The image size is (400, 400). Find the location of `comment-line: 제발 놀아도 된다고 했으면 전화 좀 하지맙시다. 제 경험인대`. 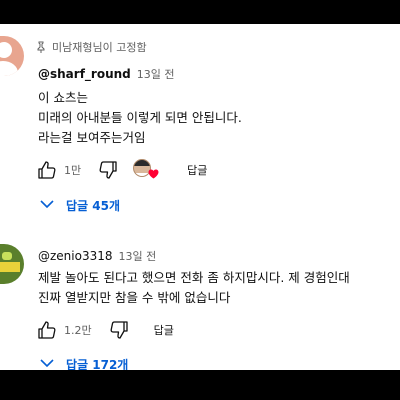

comment-line: 제발 놀아도 된다고 했으면 전화 좀 하지맙시다. 제 경험인대 is located at coordinates (194, 277).